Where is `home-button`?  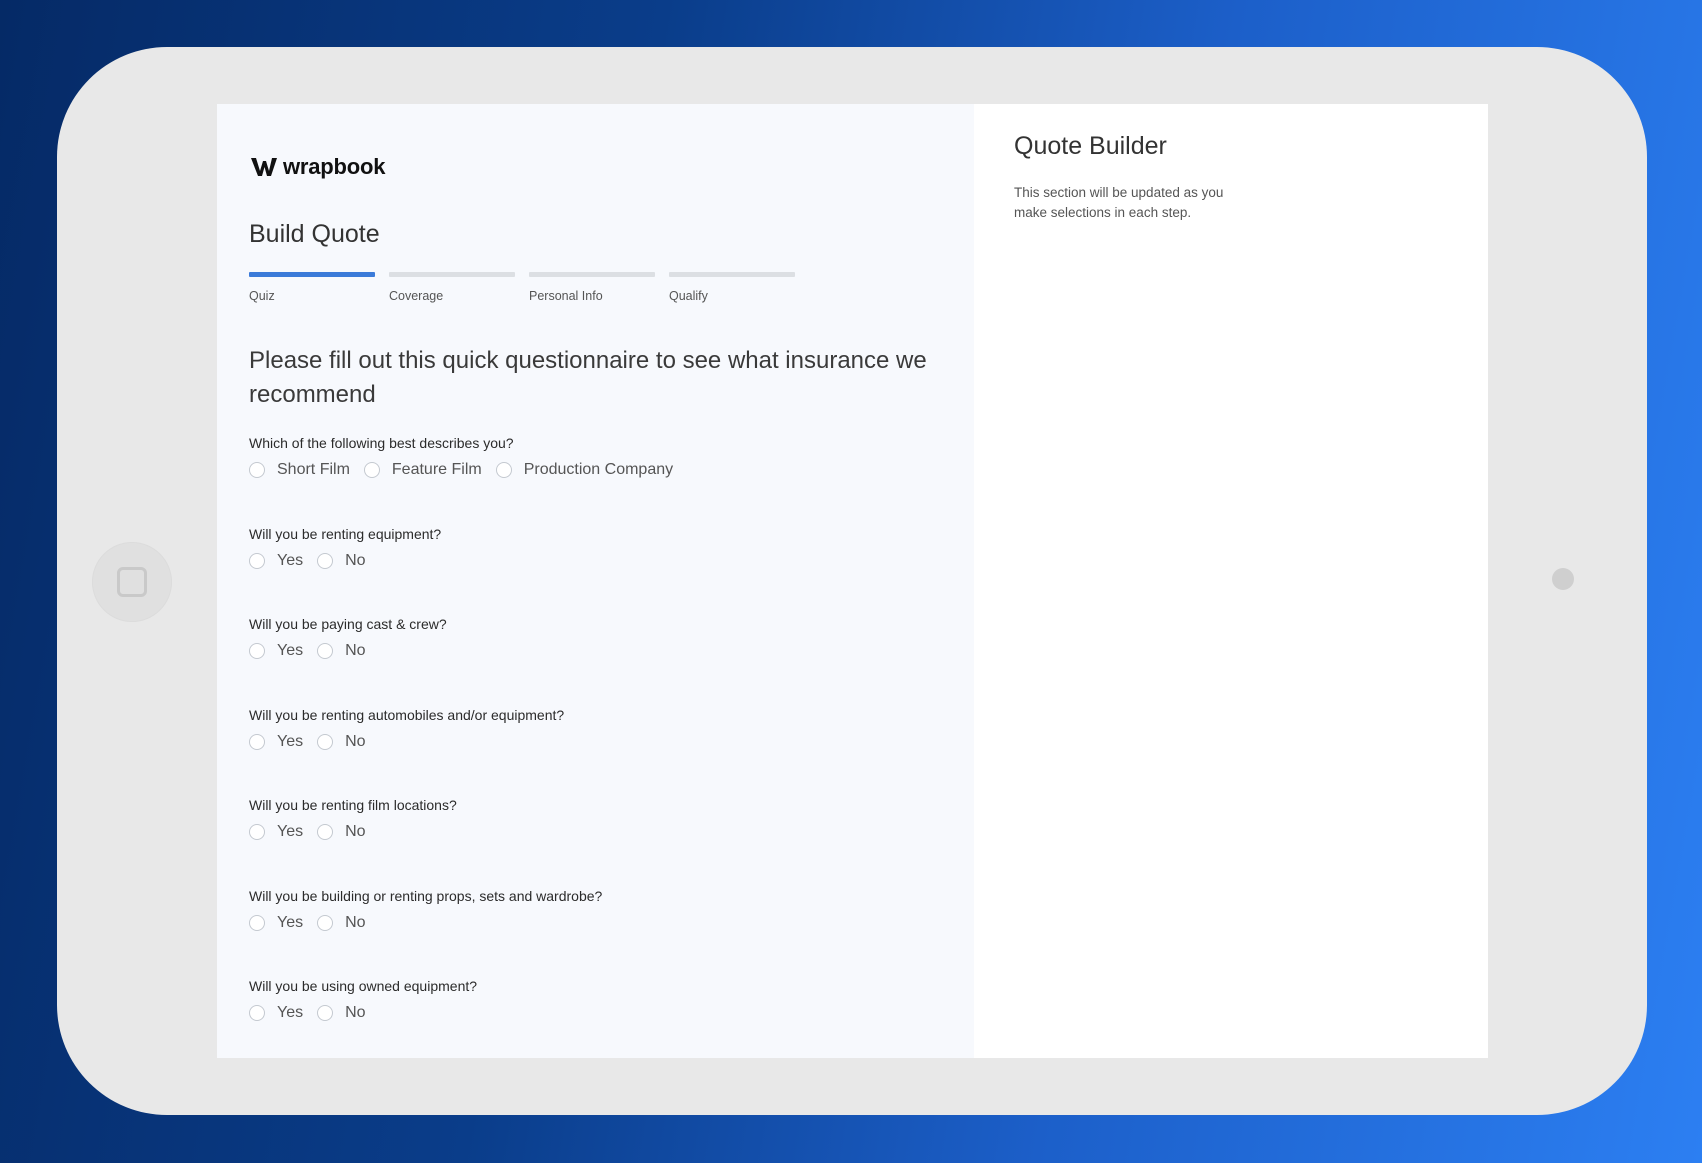
home-button is located at coordinates (132, 582).